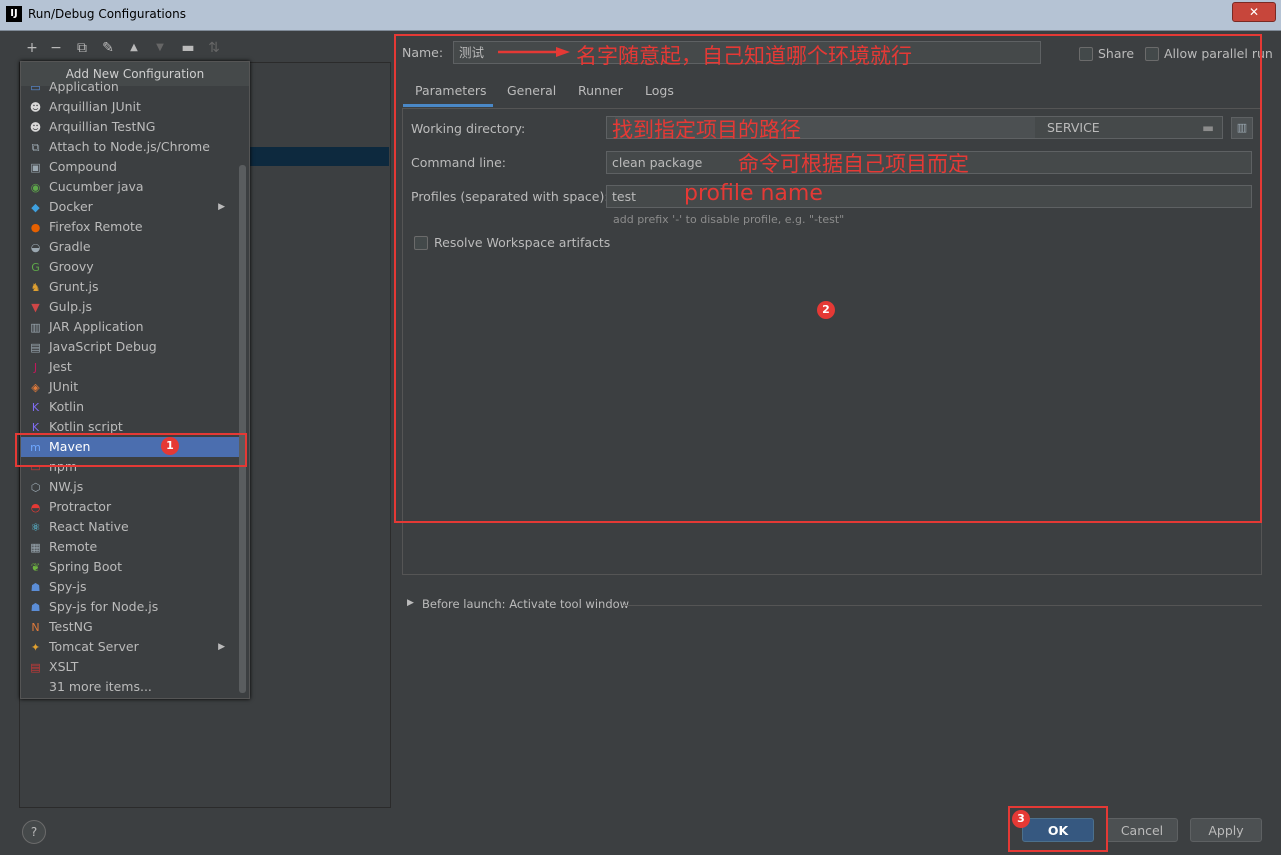 The image size is (1281, 855). Describe the element at coordinates (131, 527) in the screenshot. I see `popup-item: ⚛ React Native` at that location.